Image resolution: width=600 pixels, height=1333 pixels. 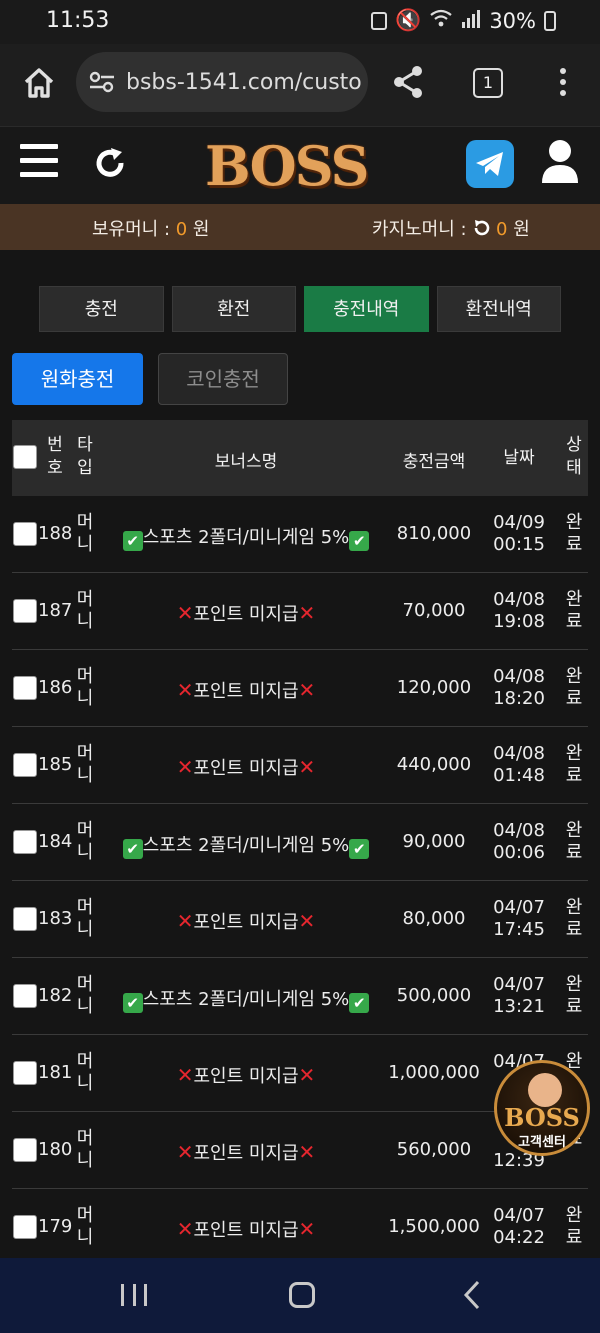 What do you see at coordinates (542, 1108) in the screenshot?
I see `customer-center-button: BOSS 고객센터` at bounding box center [542, 1108].